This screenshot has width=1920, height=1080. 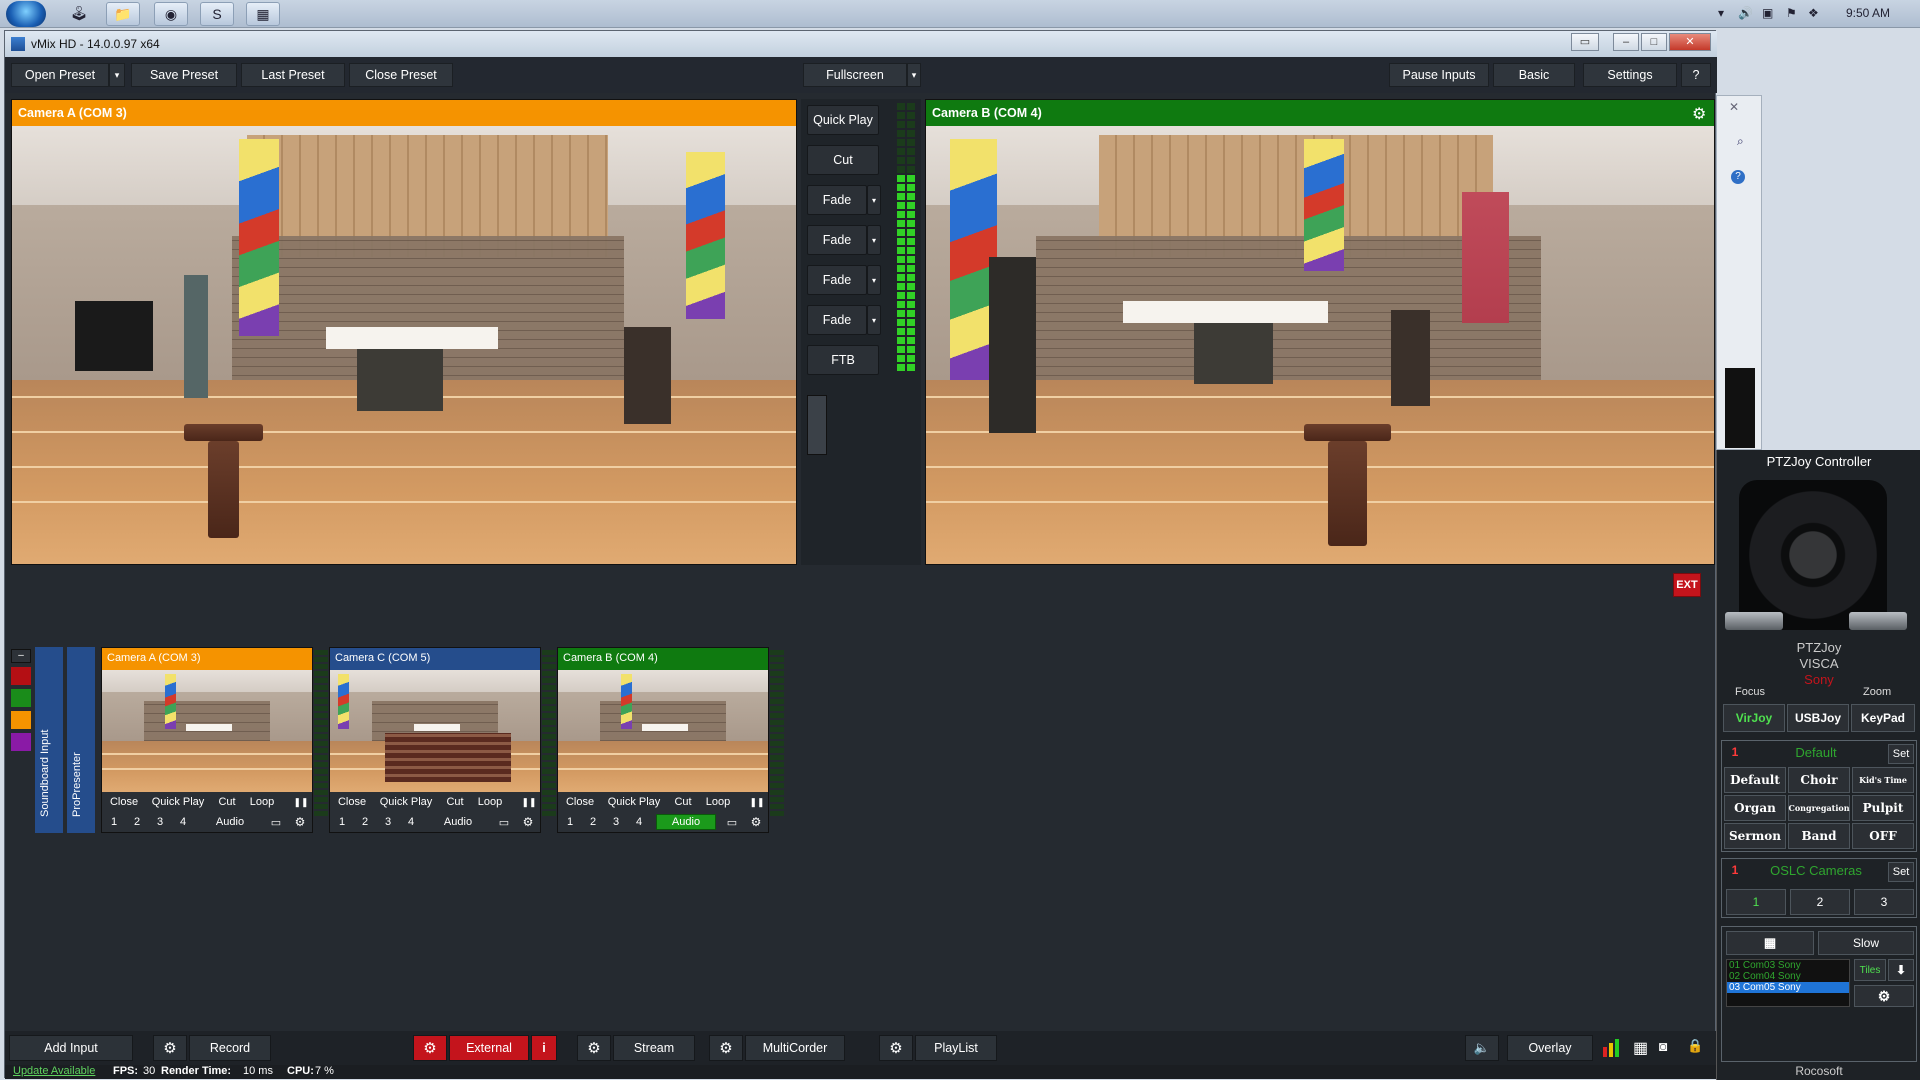 What do you see at coordinates (1901, 970) in the screenshot?
I see `download-icon: ⬇` at bounding box center [1901, 970].